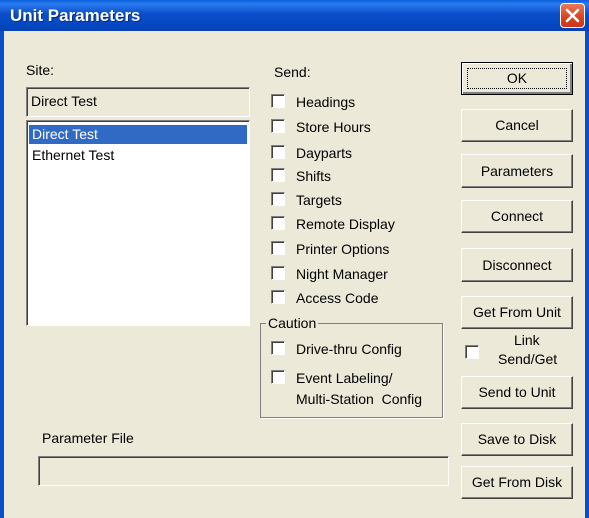 The width and height of the screenshot is (589, 518). I want to click on targets-label: Targets, so click(319, 200).